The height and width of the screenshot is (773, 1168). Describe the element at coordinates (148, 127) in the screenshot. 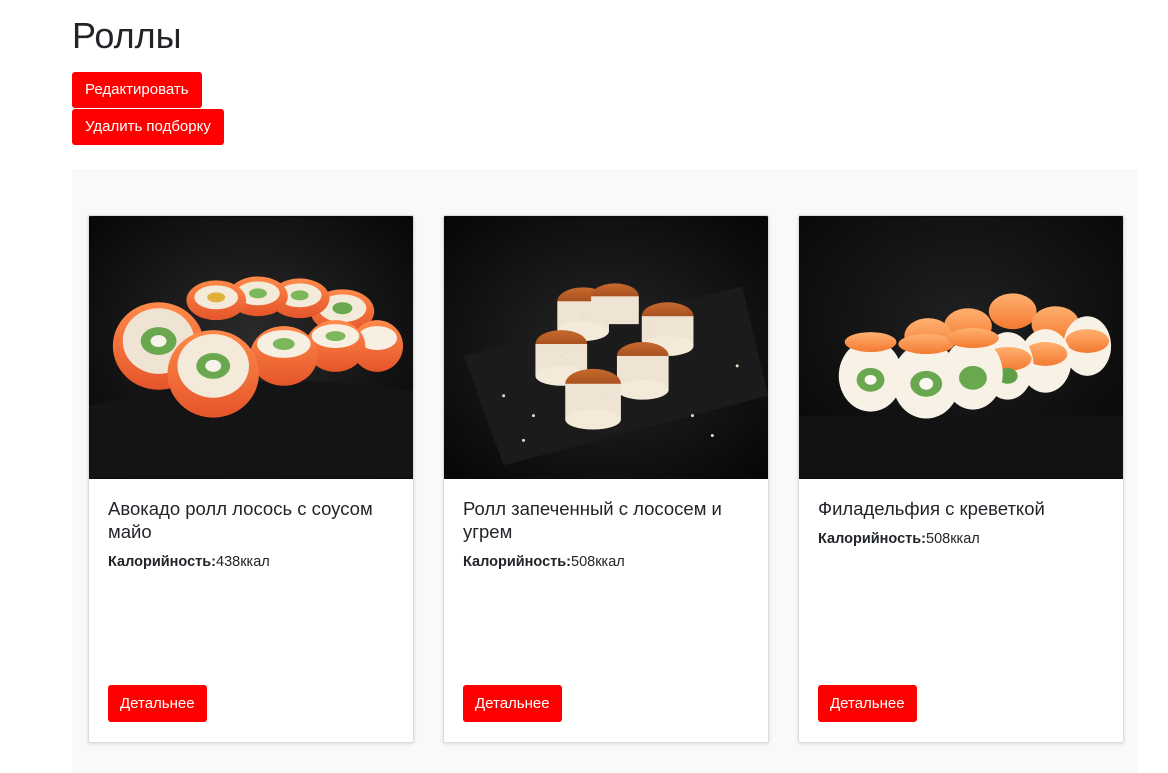

I see `delete-collection-button: Удалить подборку` at that location.